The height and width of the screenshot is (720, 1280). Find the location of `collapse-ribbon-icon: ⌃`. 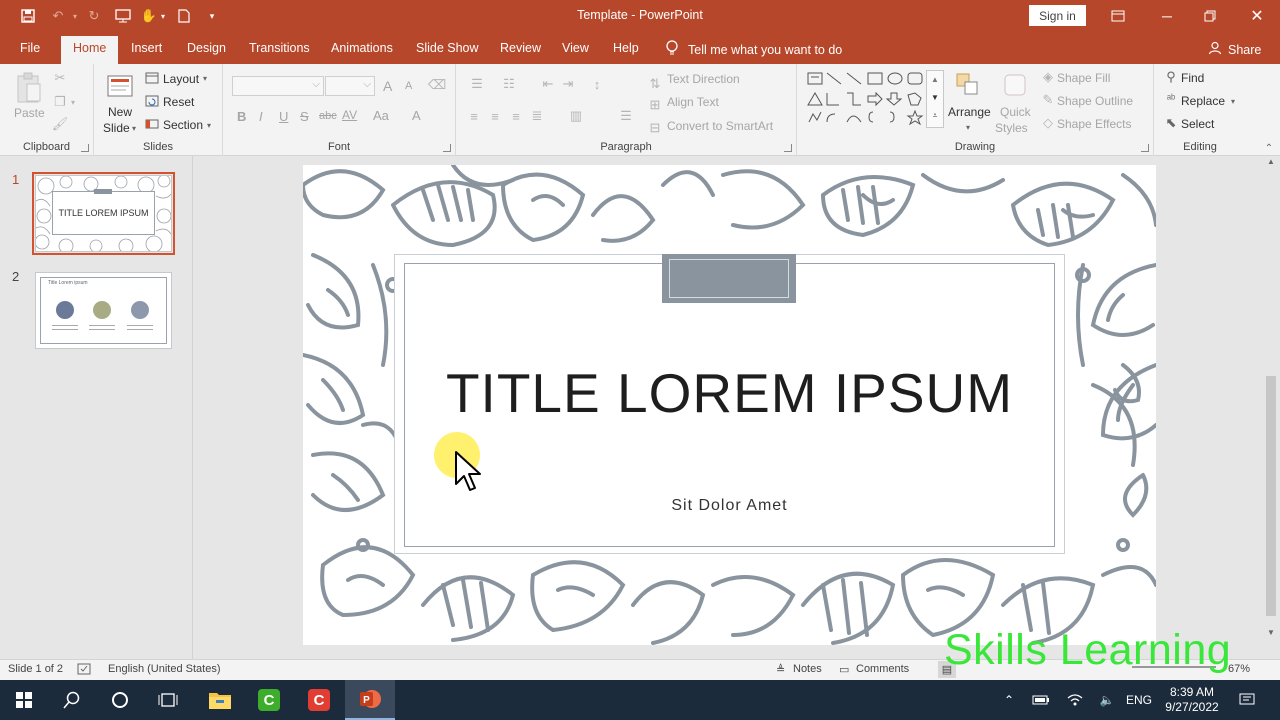

collapse-ribbon-icon: ⌃ is located at coordinates (1269, 148).